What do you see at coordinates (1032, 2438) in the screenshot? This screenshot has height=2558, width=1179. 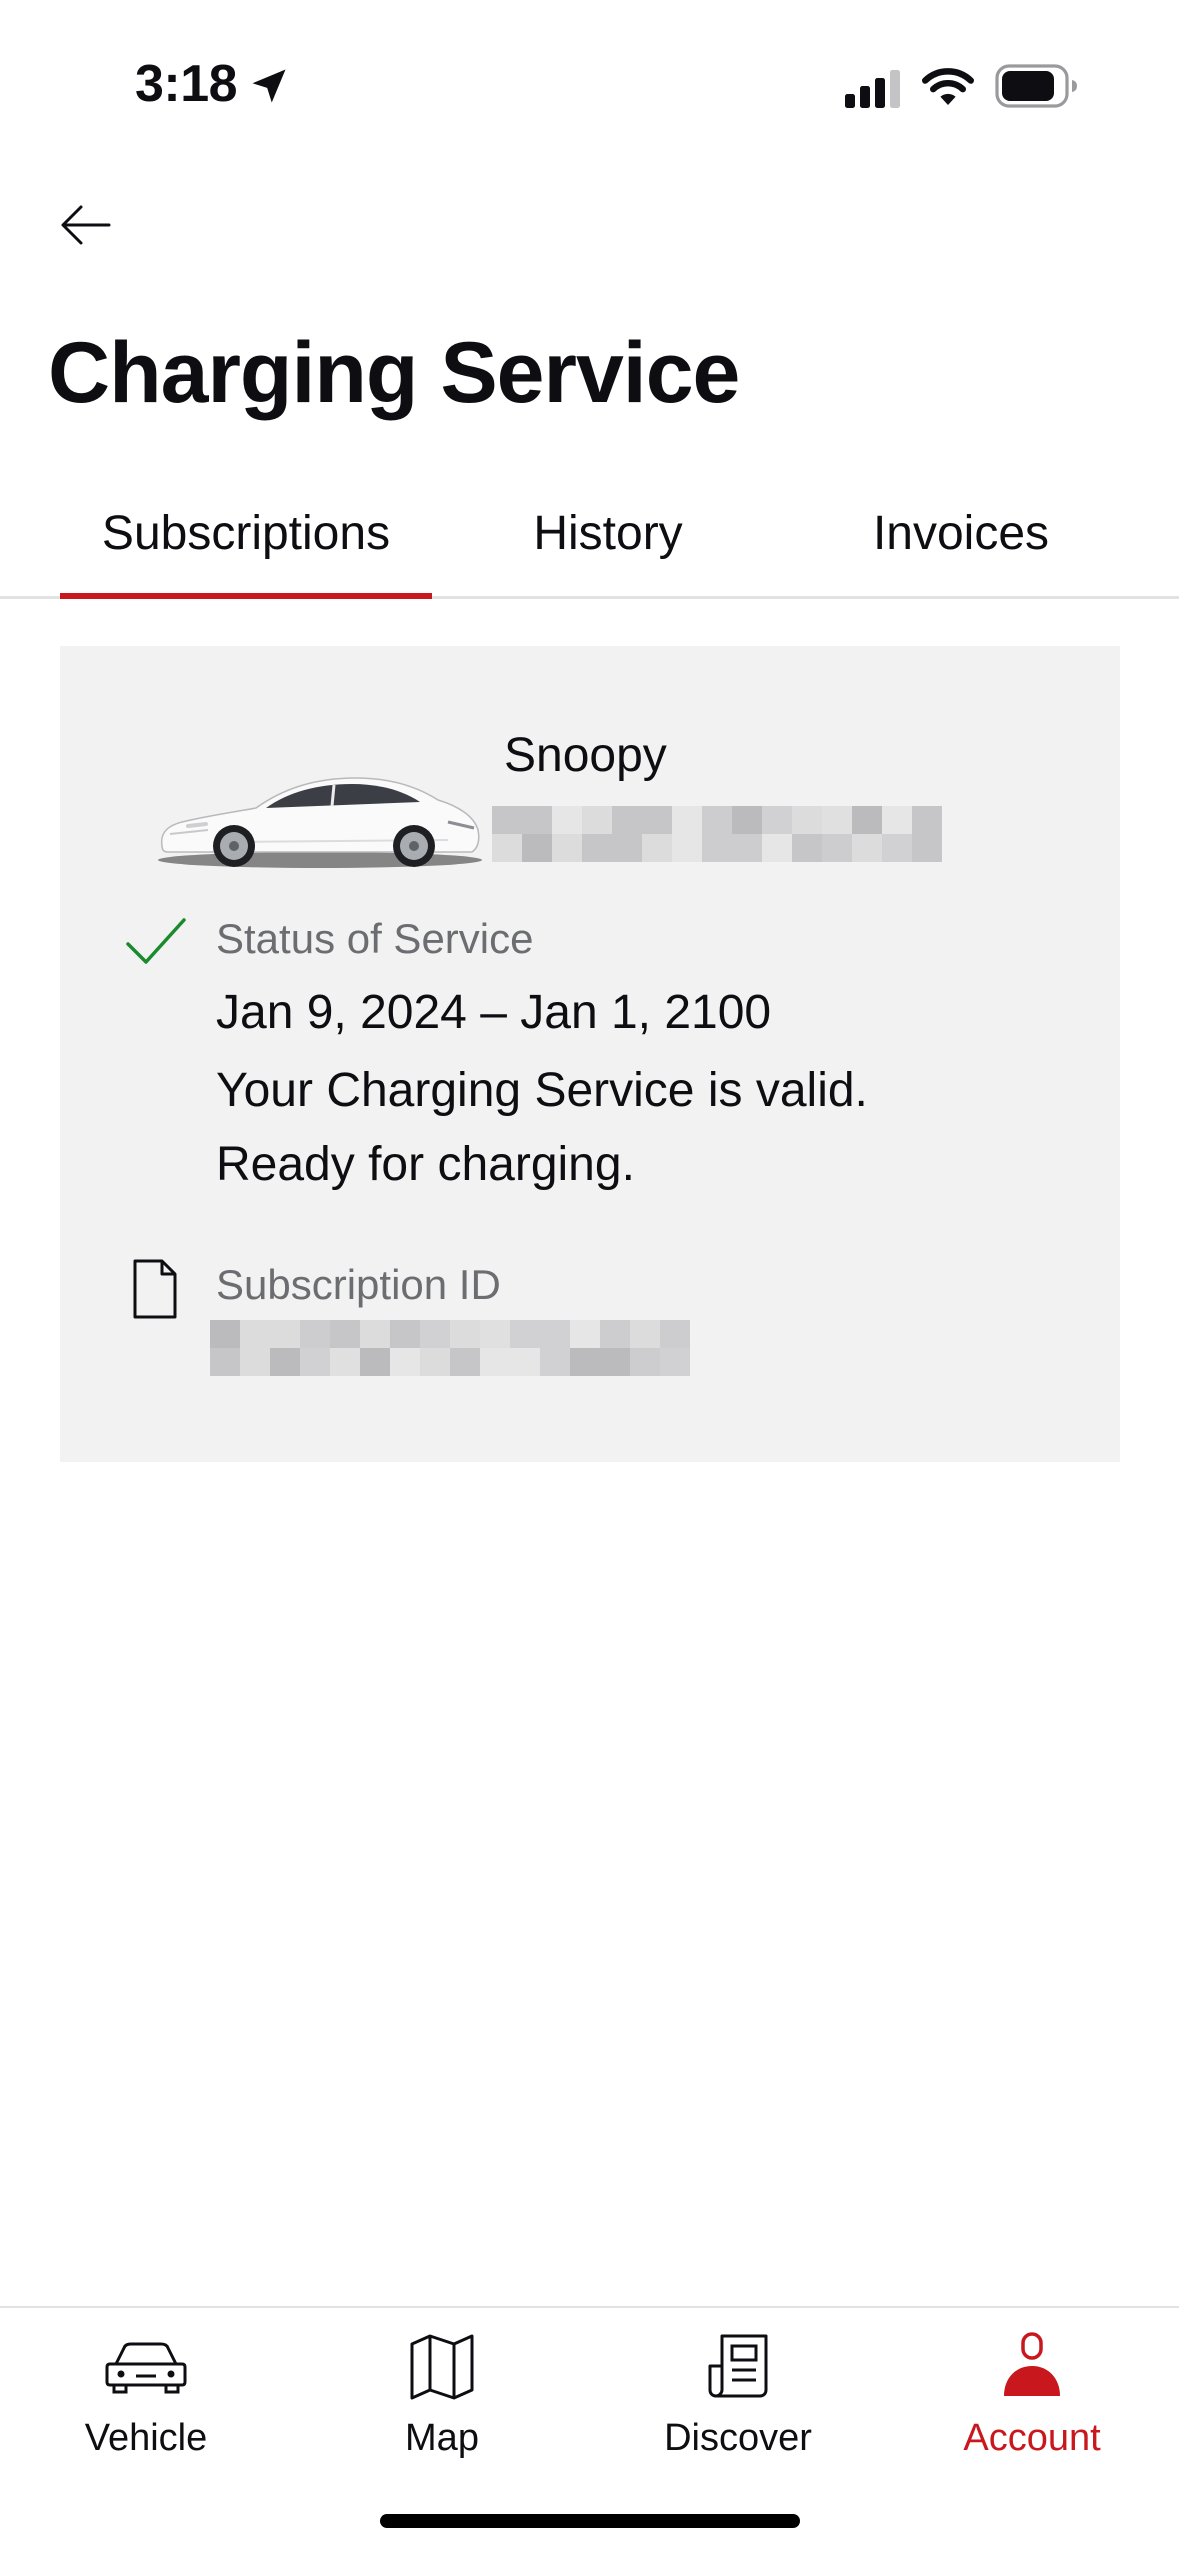 I see `nav-account-label: Account` at bounding box center [1032, 2438].